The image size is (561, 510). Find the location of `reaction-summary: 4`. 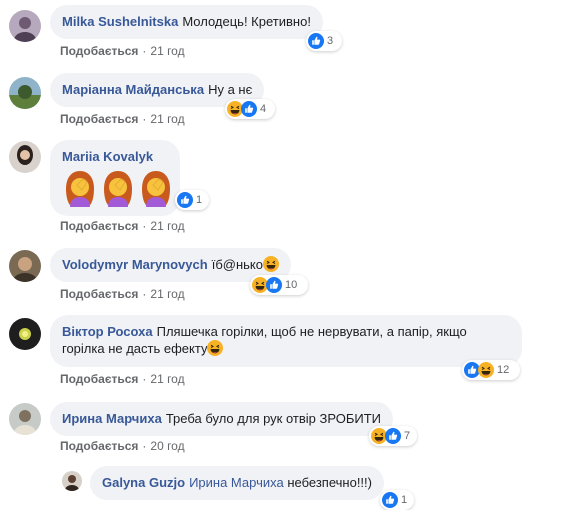

reaction-summary: 4 is located at coordinates (250, 109).